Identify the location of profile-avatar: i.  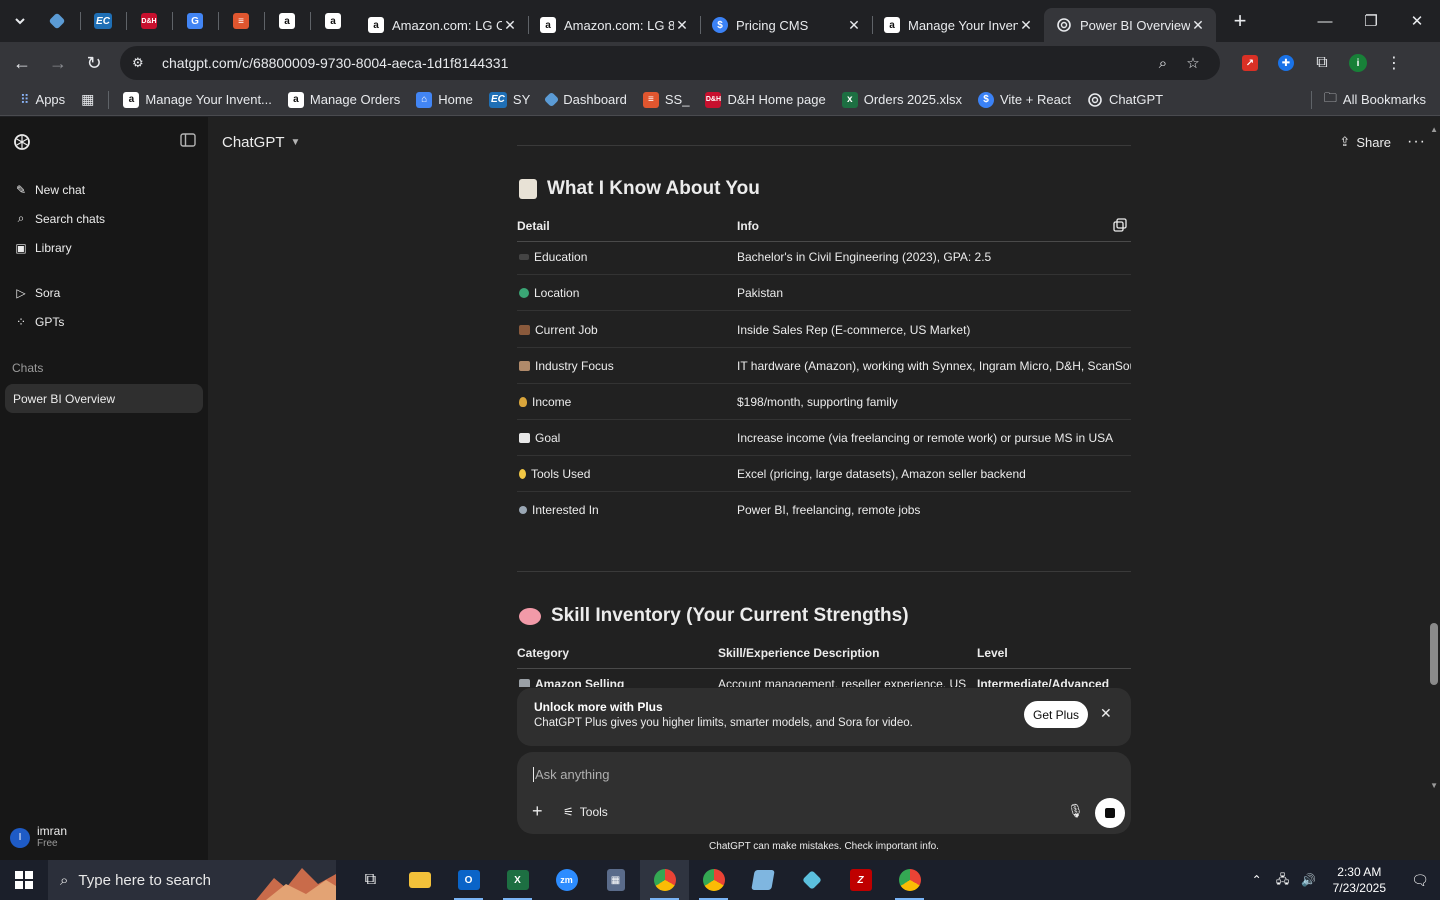
(1358, 63).